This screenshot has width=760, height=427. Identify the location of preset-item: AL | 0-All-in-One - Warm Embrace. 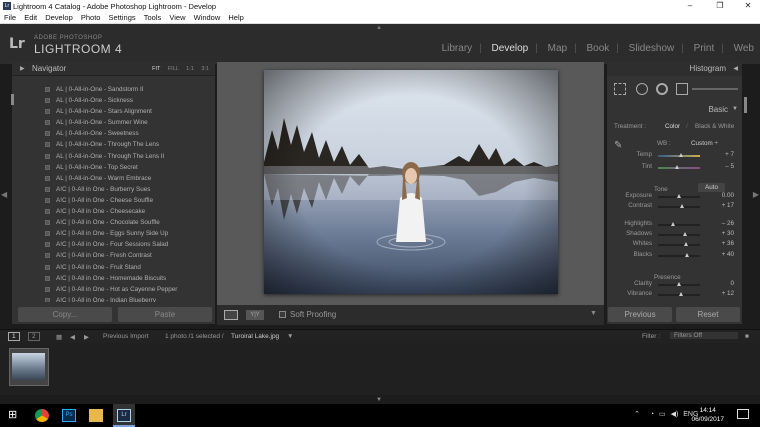
(114, 178).